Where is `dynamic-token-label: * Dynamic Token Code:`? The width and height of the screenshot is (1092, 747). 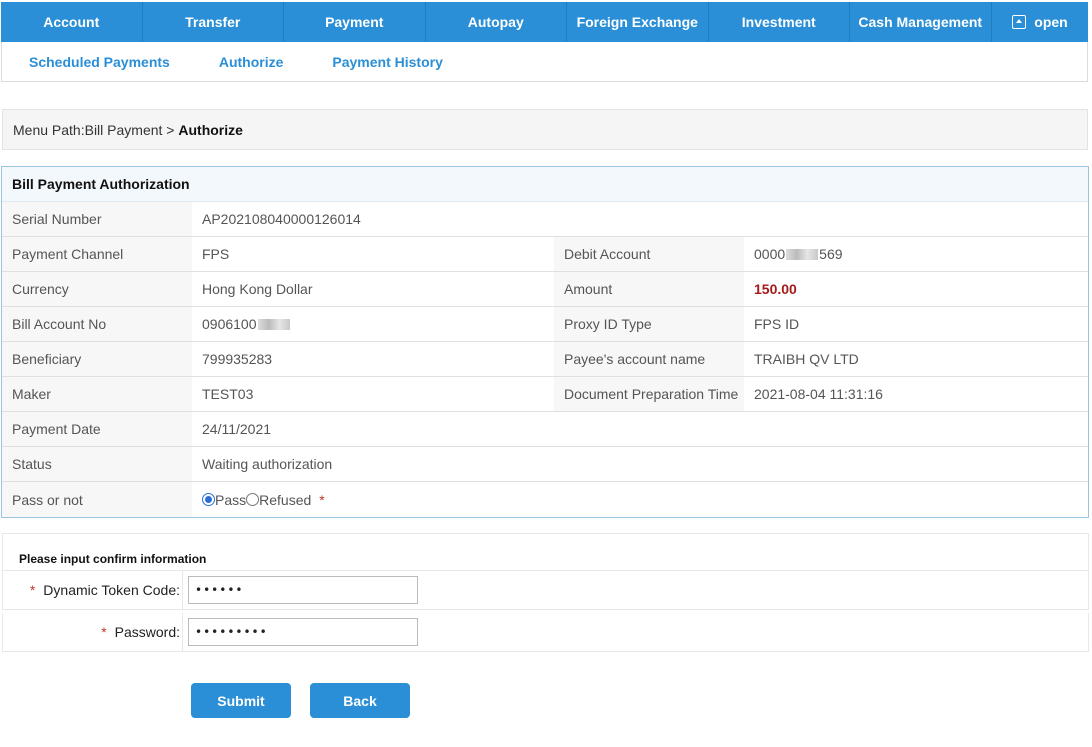
dynamic-token-label: * Dynamic Token Code: is located at coordinates (93, 590).